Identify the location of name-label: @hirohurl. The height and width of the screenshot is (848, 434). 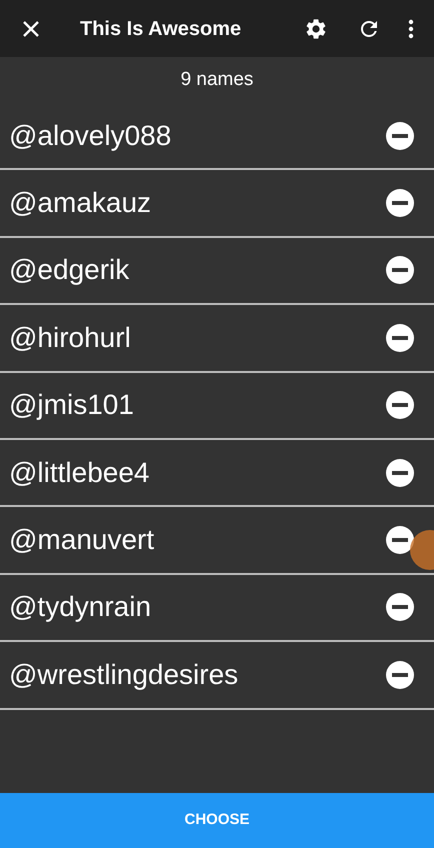
(70, 337).